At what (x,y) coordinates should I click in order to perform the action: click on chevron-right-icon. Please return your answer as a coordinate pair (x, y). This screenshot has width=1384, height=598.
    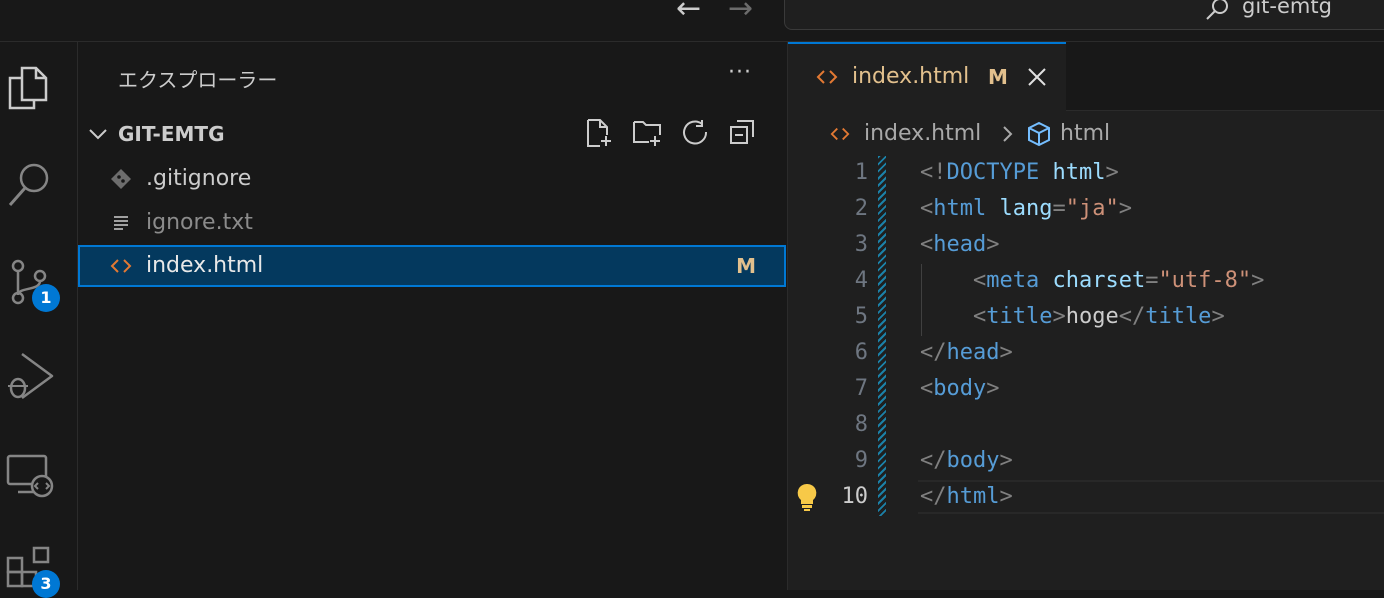
    Looking at the image, I should click on (1008, 134).